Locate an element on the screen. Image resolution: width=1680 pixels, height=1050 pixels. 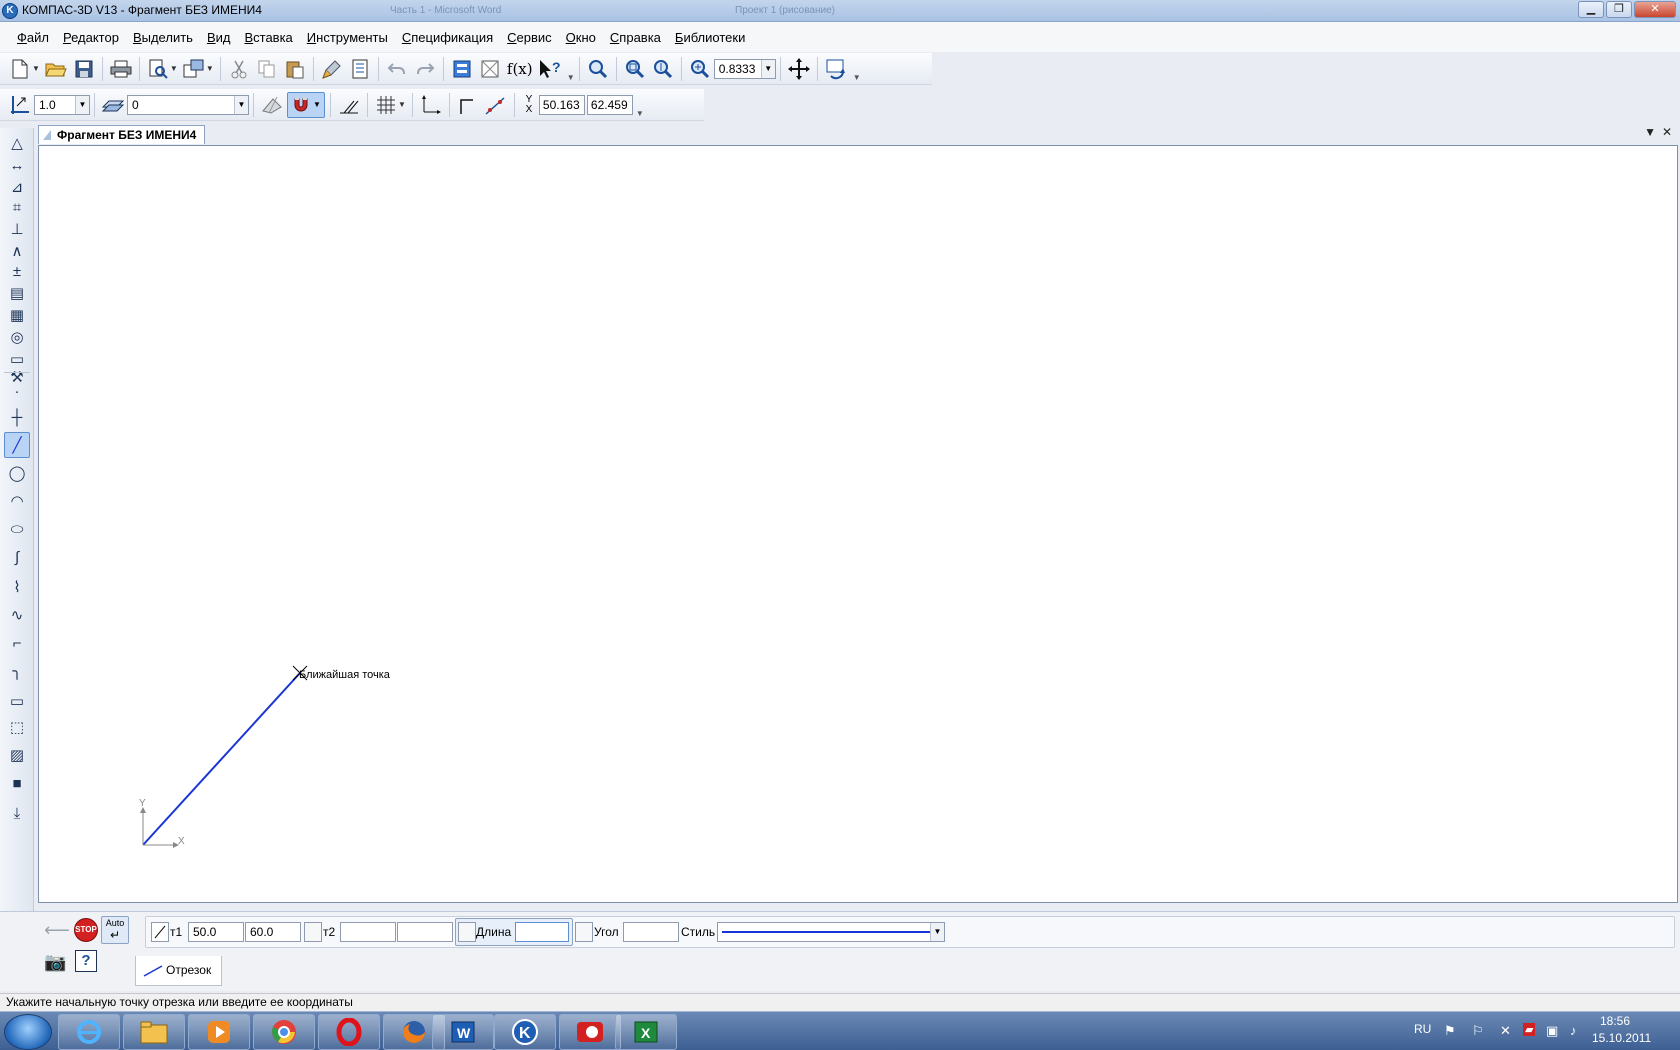
manager-icon is located at coordinates (194, 69).